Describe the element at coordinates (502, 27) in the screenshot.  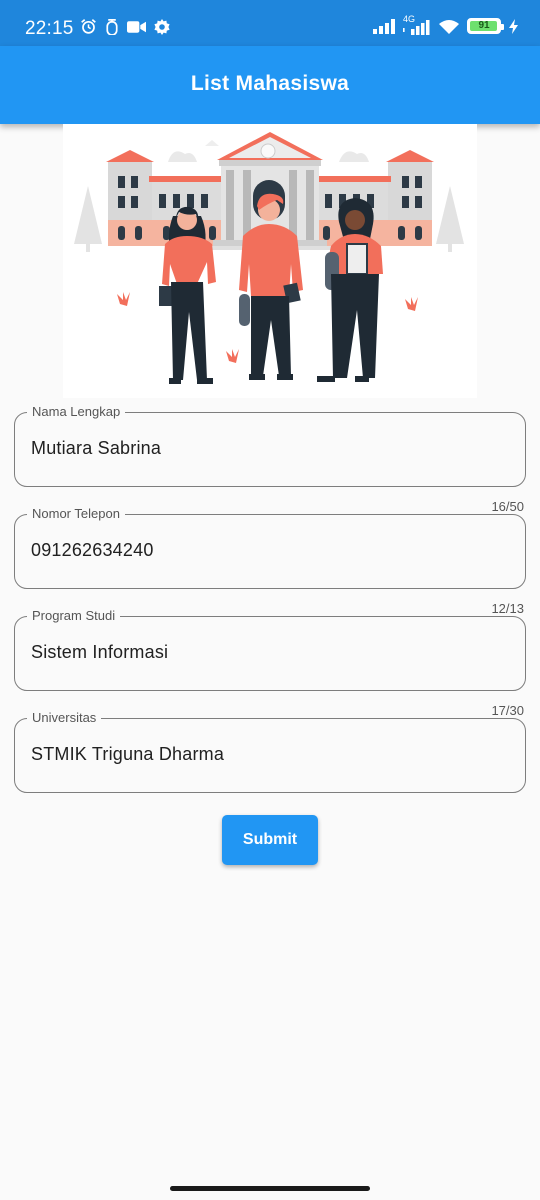
I see `battery-tip` at that location.